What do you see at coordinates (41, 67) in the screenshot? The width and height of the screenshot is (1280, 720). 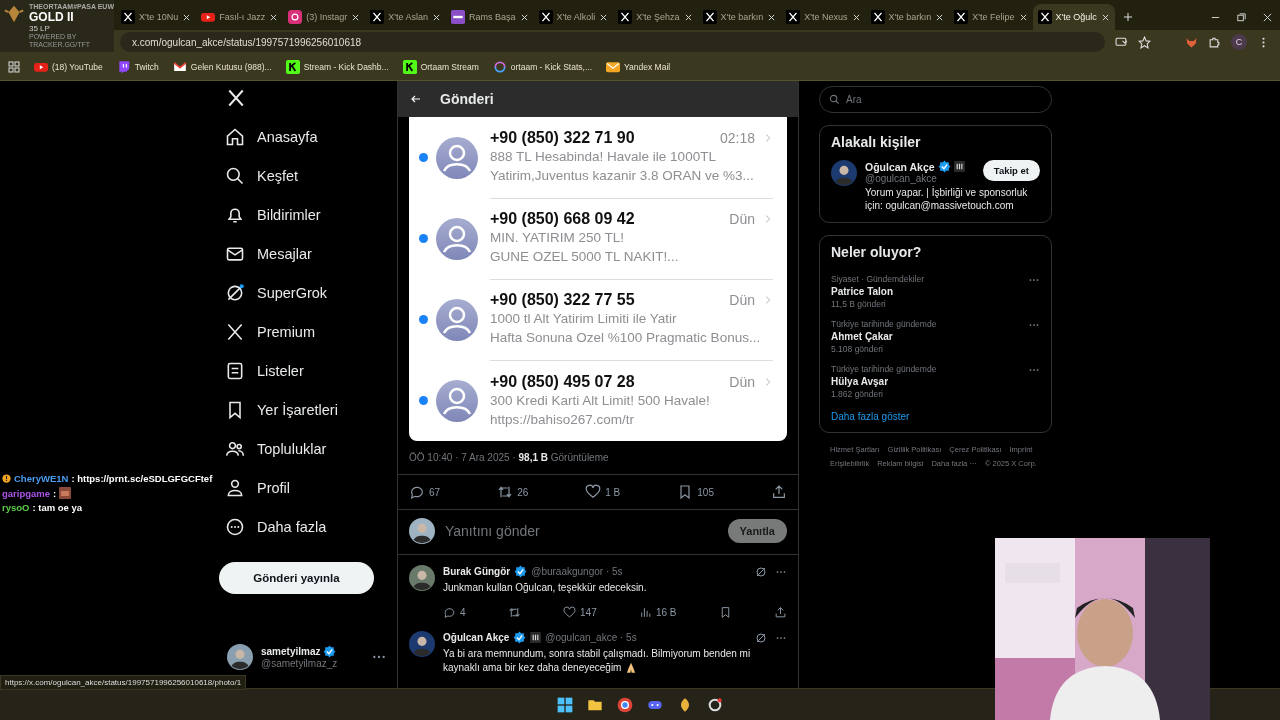 I see `play-icon` at bounding box center [41, 67].